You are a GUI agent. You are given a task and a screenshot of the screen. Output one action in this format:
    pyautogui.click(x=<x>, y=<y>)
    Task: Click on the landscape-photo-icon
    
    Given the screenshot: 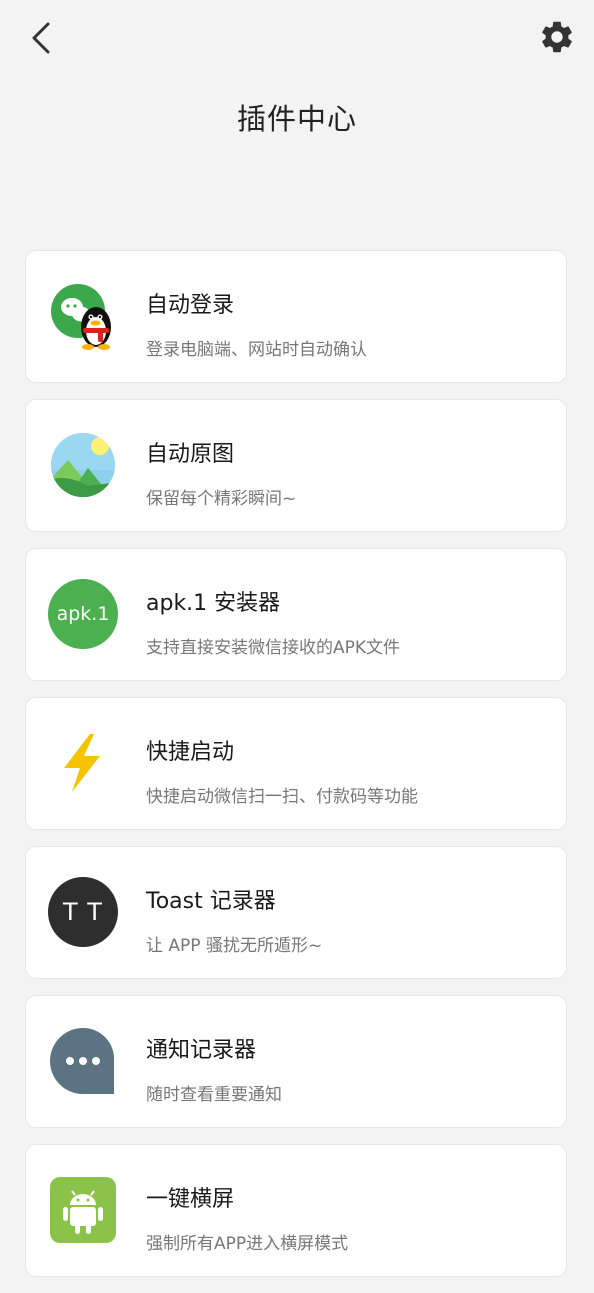 What is the action you would take?
    pyautogui.click(x=83, y=465)
    